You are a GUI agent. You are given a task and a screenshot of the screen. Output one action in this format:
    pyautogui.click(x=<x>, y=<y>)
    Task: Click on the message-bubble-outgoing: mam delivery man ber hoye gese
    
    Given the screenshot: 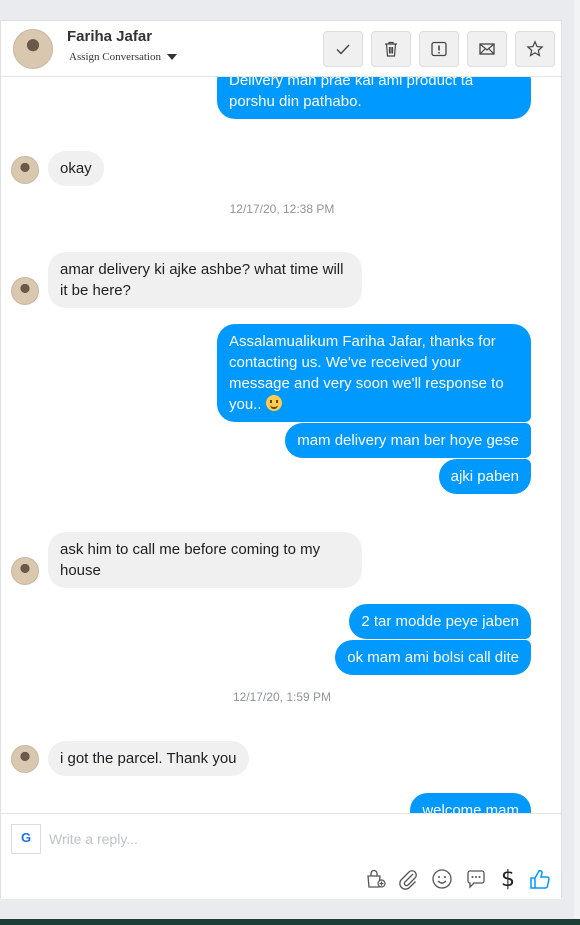 What is the action you would take?
    pyautogui.click(x=408, y=440)
    